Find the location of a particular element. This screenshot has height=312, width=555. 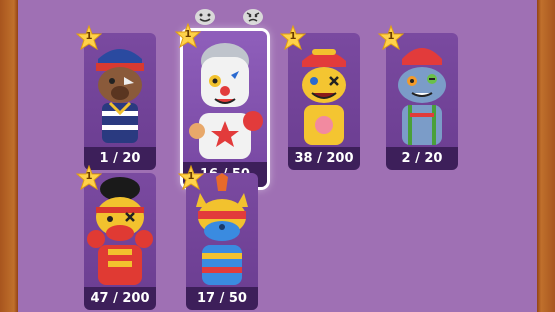

character-card-red-bulldog: 1 47 / 200 is located at coordinates (116, 237).